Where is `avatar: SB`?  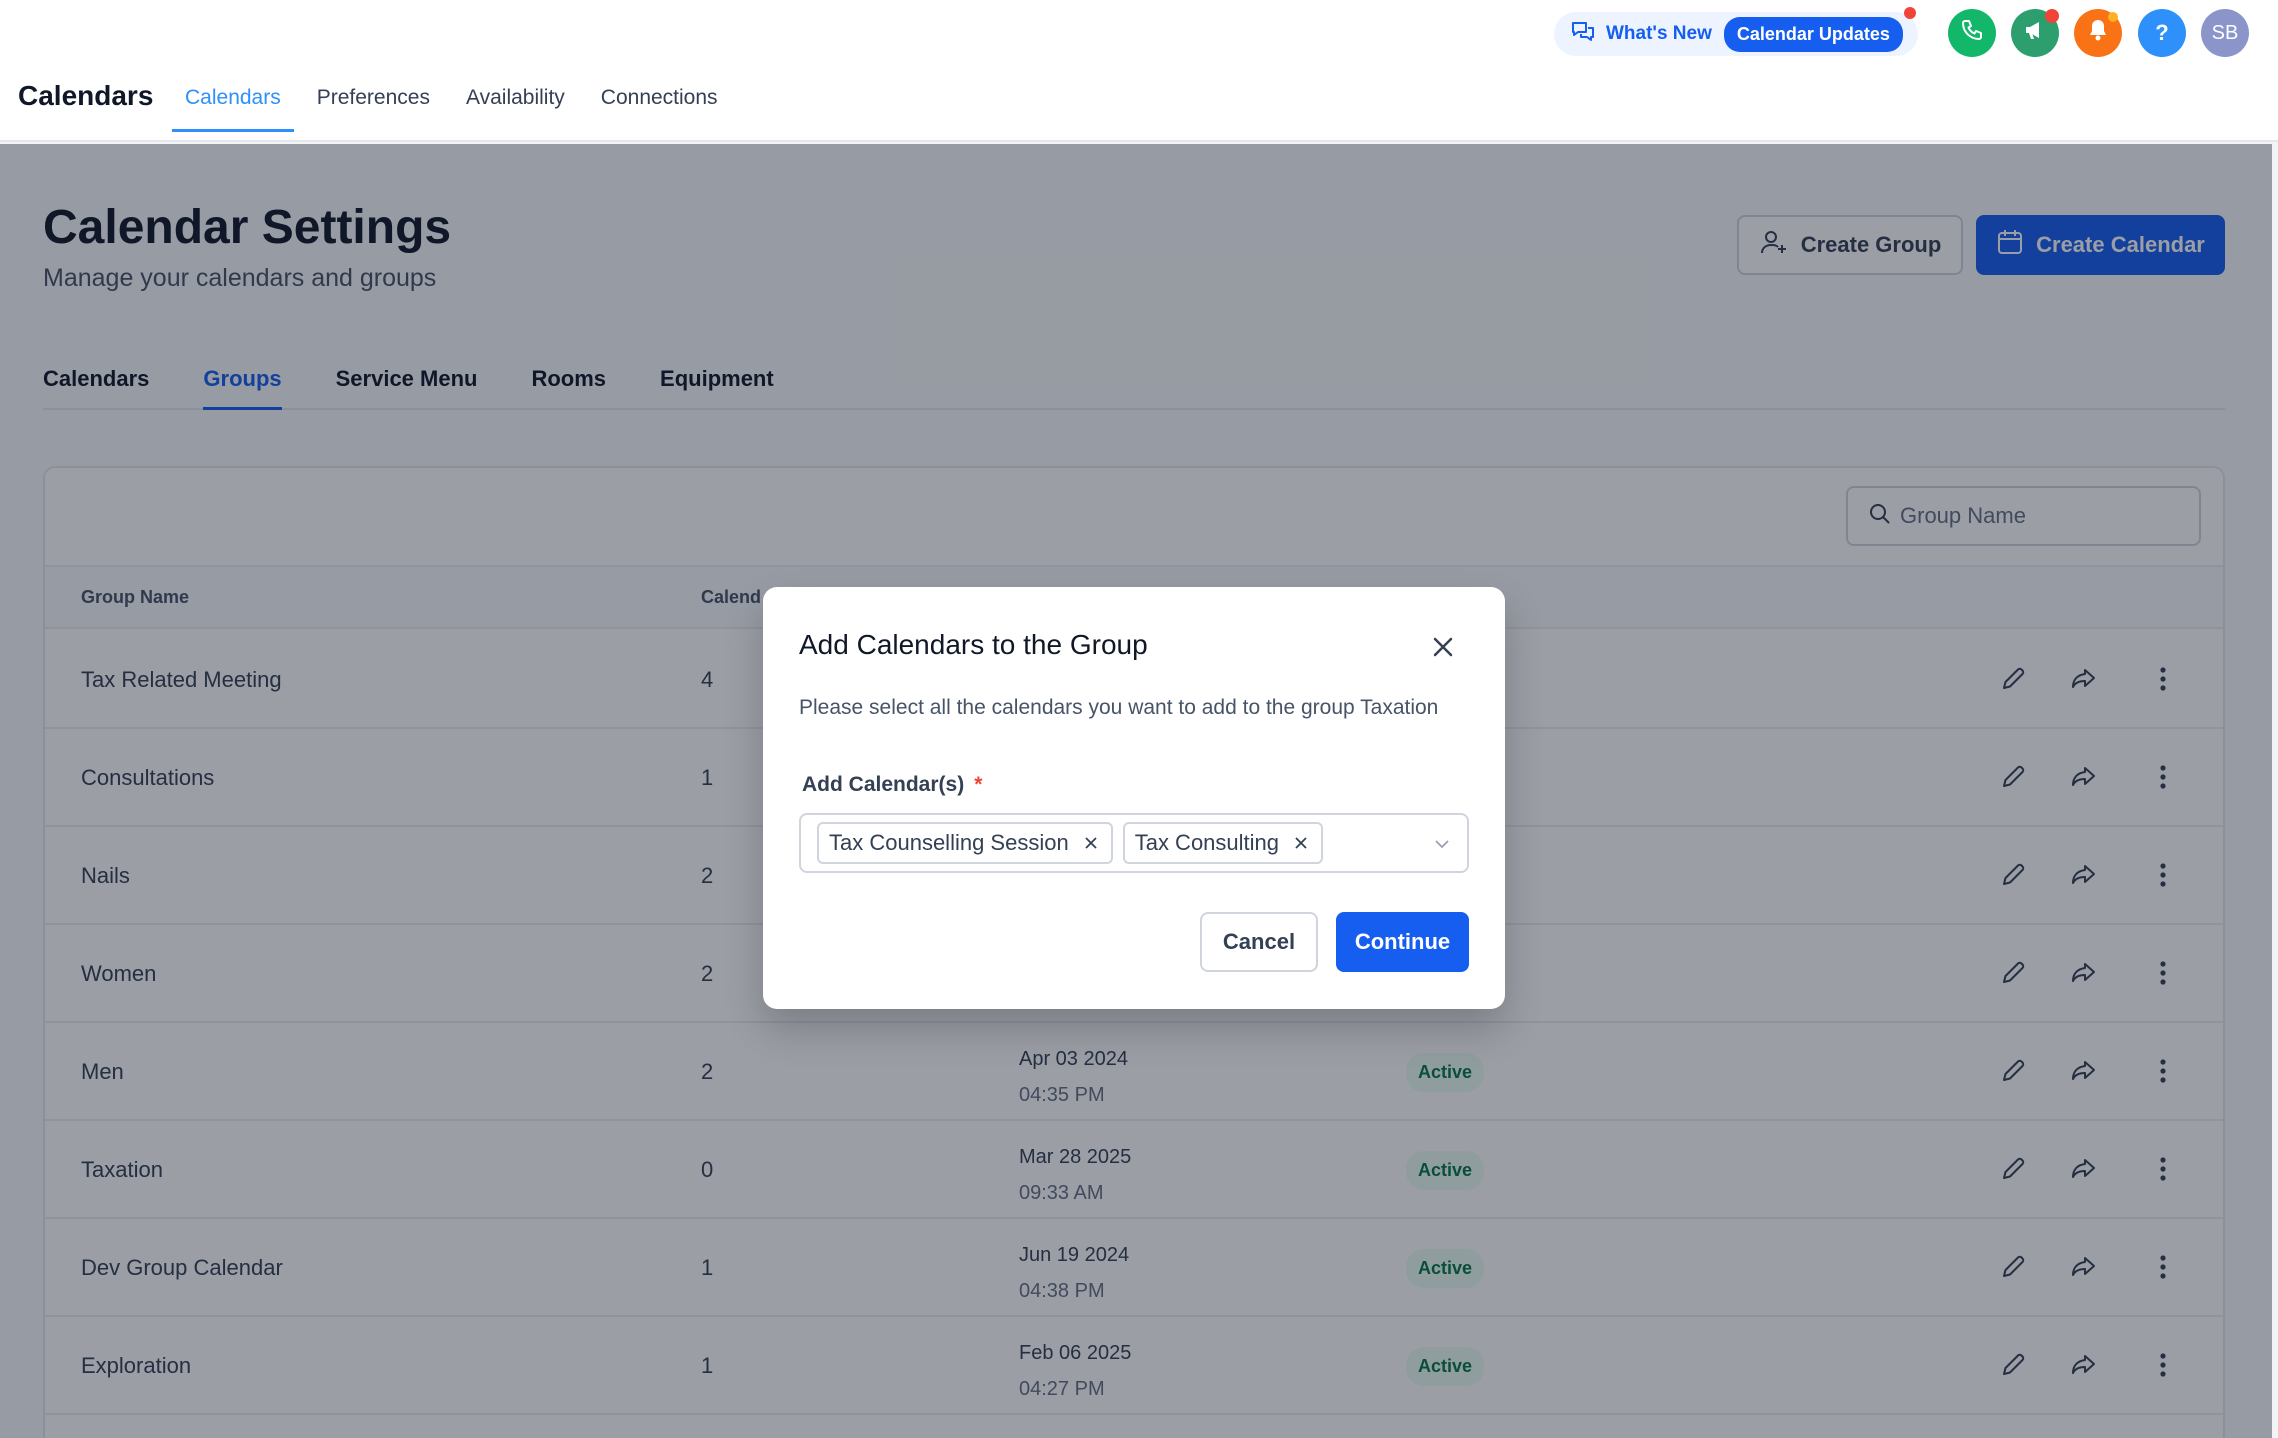 avatar: SB is located at coordinates (2225, 33).